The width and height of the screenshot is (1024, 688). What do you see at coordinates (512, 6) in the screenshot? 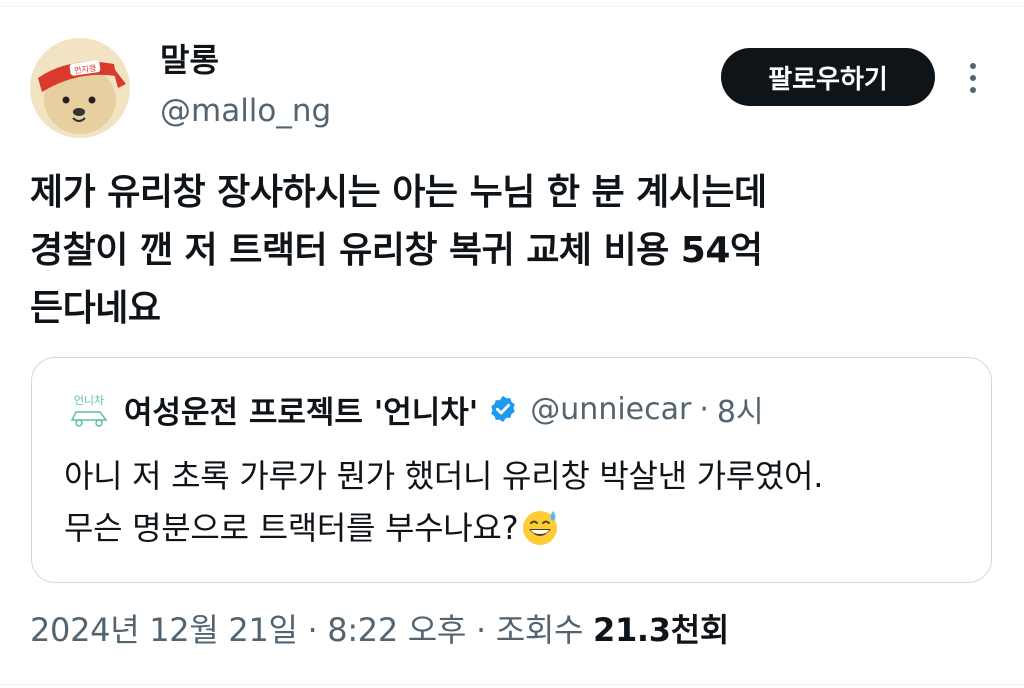
I see `top-divider` at bounding box center [512, 6].